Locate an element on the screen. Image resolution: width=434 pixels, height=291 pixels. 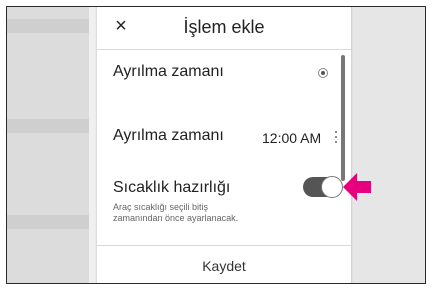
dialog-header: × İşlem ekle is located at coordinates (224, 28).